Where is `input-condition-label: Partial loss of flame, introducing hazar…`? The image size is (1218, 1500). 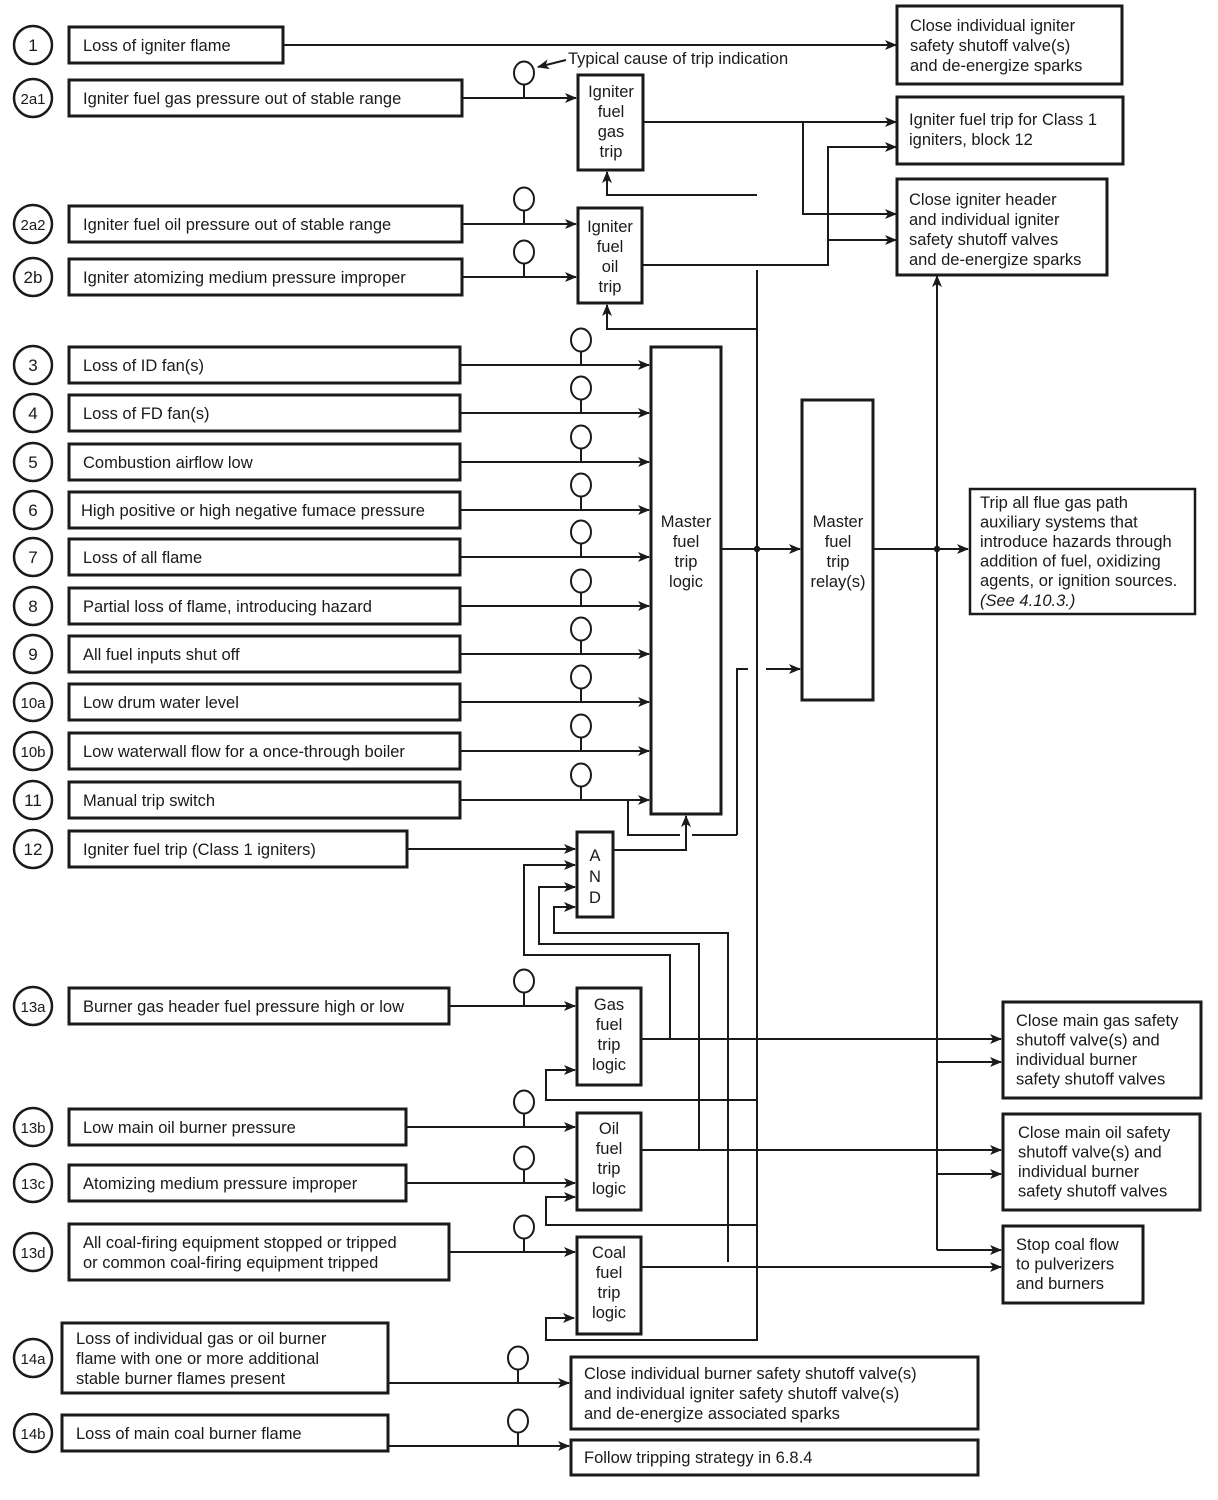 input-condition-label: Partial loss of flame, introducing hazar… is located at coordinates (227, 607).